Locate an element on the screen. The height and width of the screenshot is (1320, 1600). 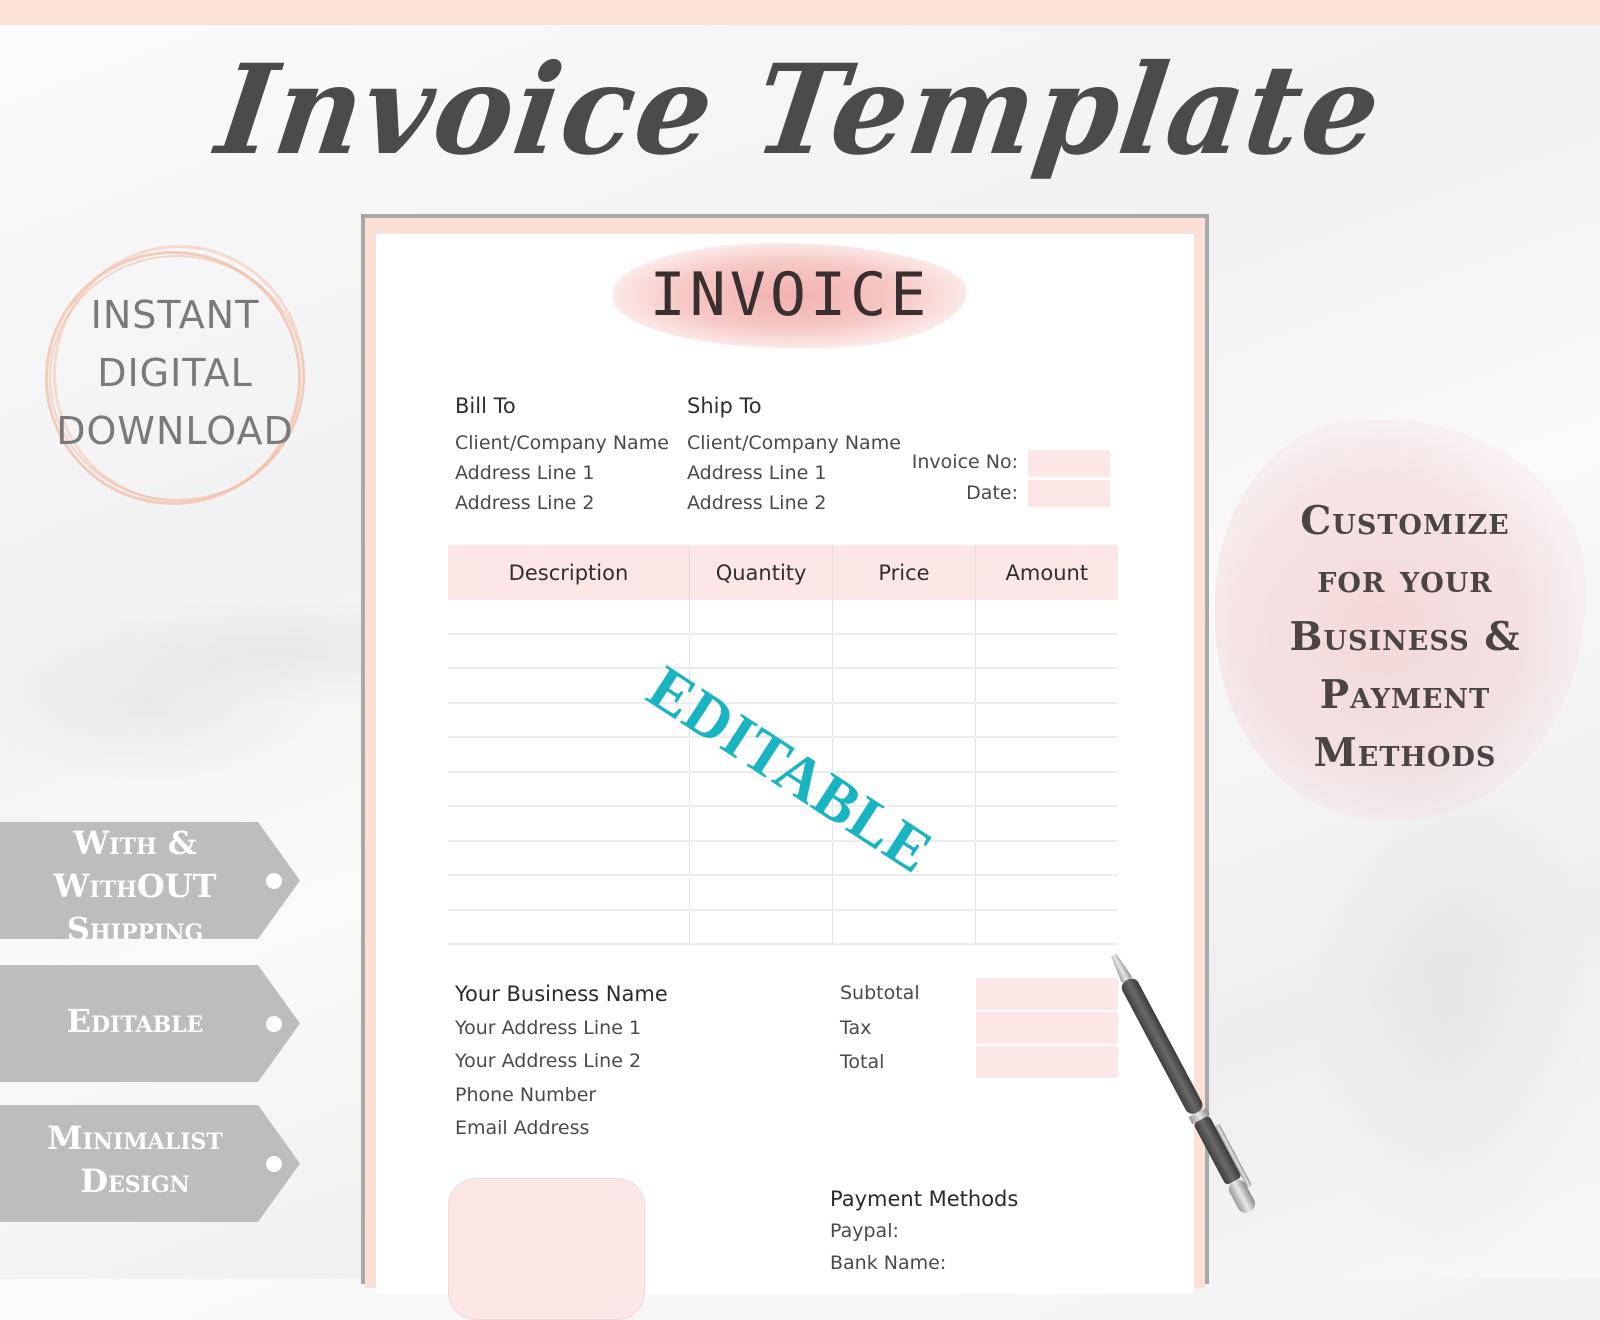
column-header-description: Description is located at coordinates (569, 572).